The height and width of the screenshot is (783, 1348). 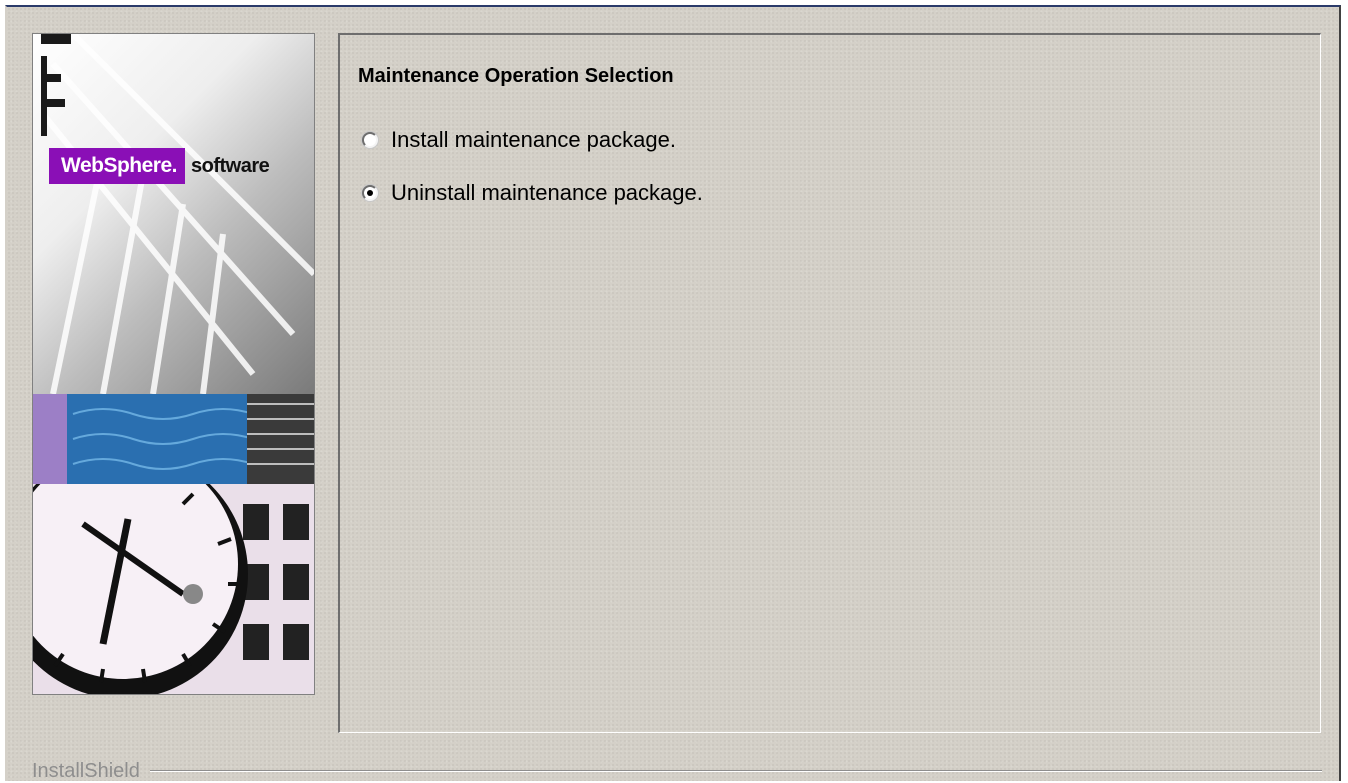 I want to click on footer-divider, so click(x=735, y=771).